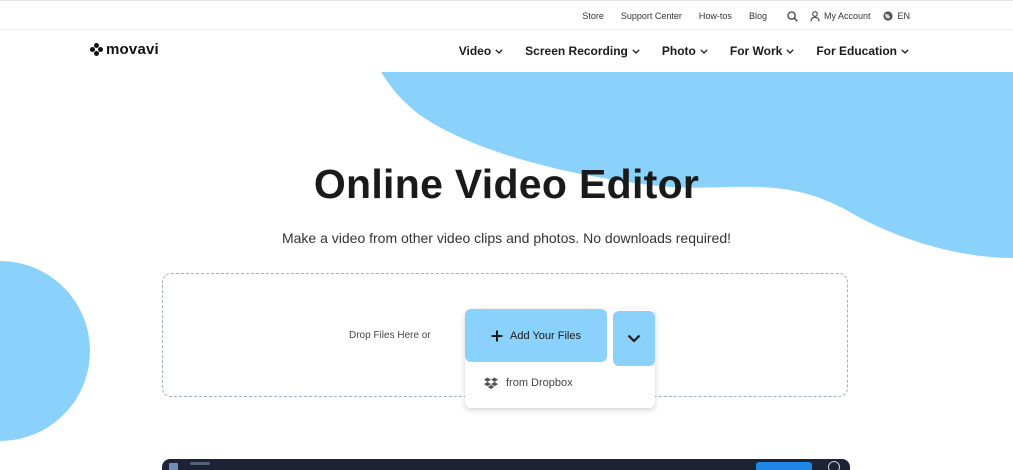 Image resolution: width=1013 pixels, height=470 pixels. I want to click on user-icon, so click(815, 16).